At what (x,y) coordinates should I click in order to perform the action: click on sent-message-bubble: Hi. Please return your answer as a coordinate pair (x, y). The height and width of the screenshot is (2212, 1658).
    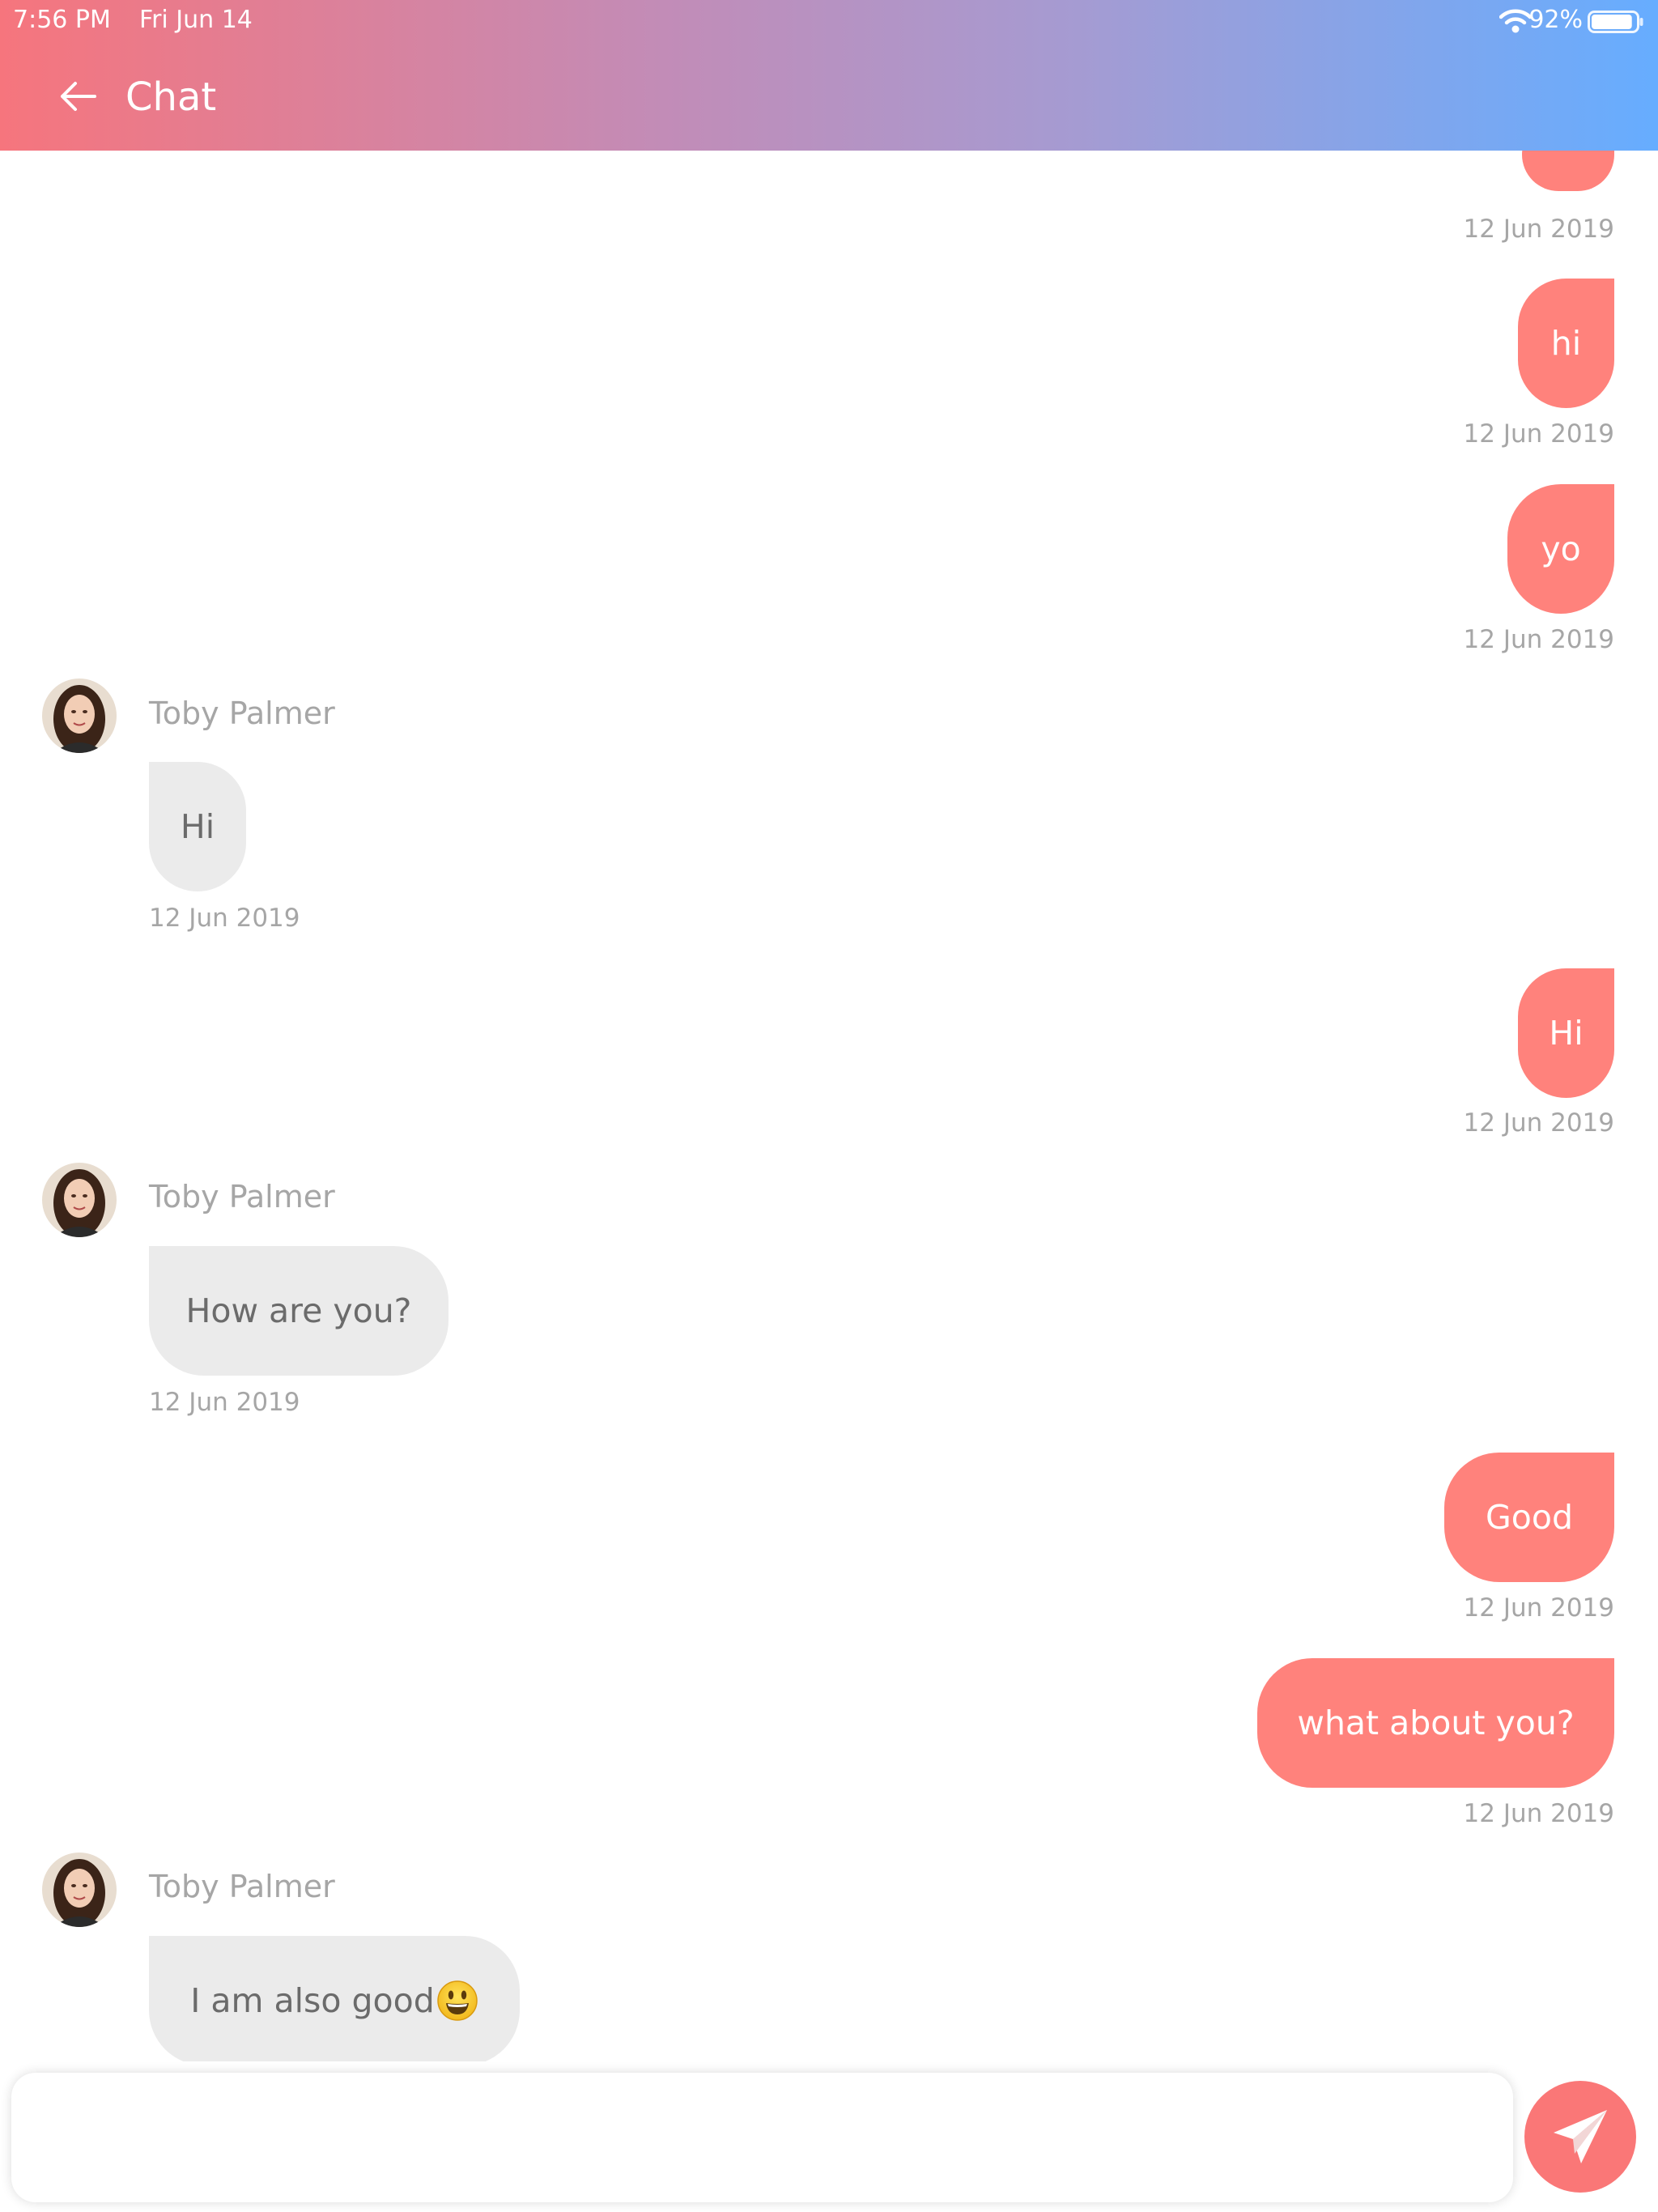
    Looking at the image, I should click on (1566, 1033).